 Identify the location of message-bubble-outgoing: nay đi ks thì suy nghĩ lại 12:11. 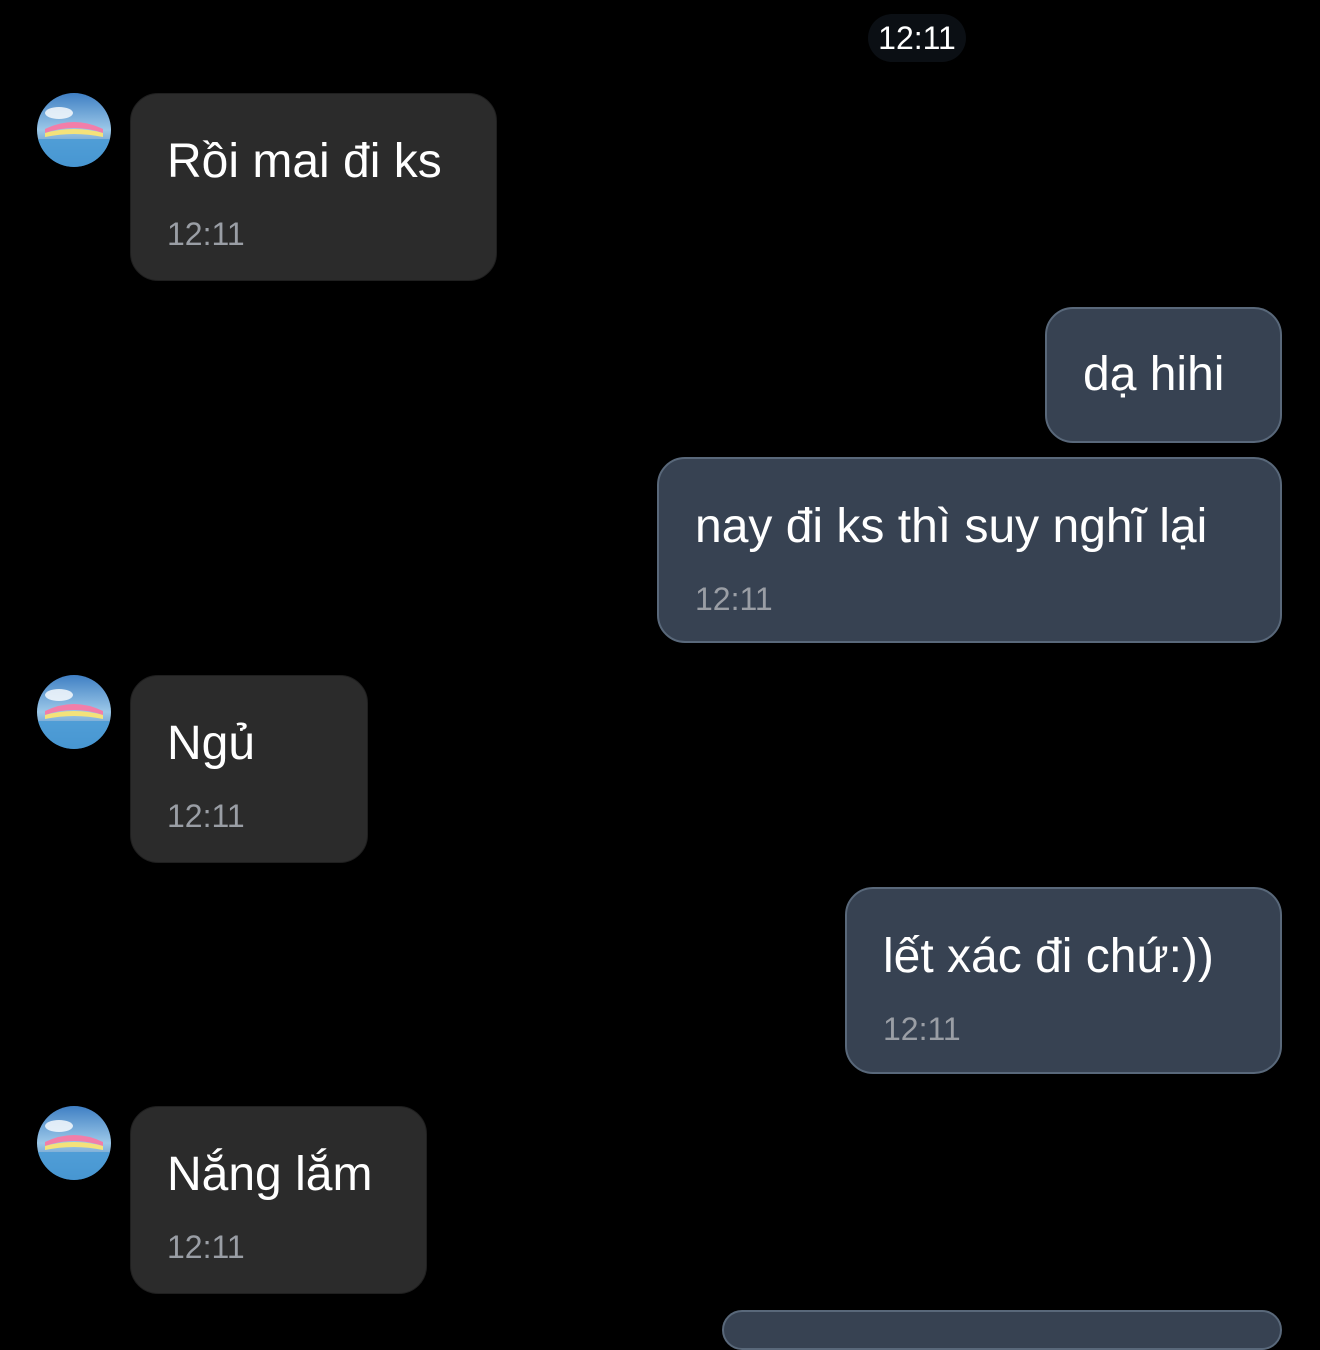
(969, 550).